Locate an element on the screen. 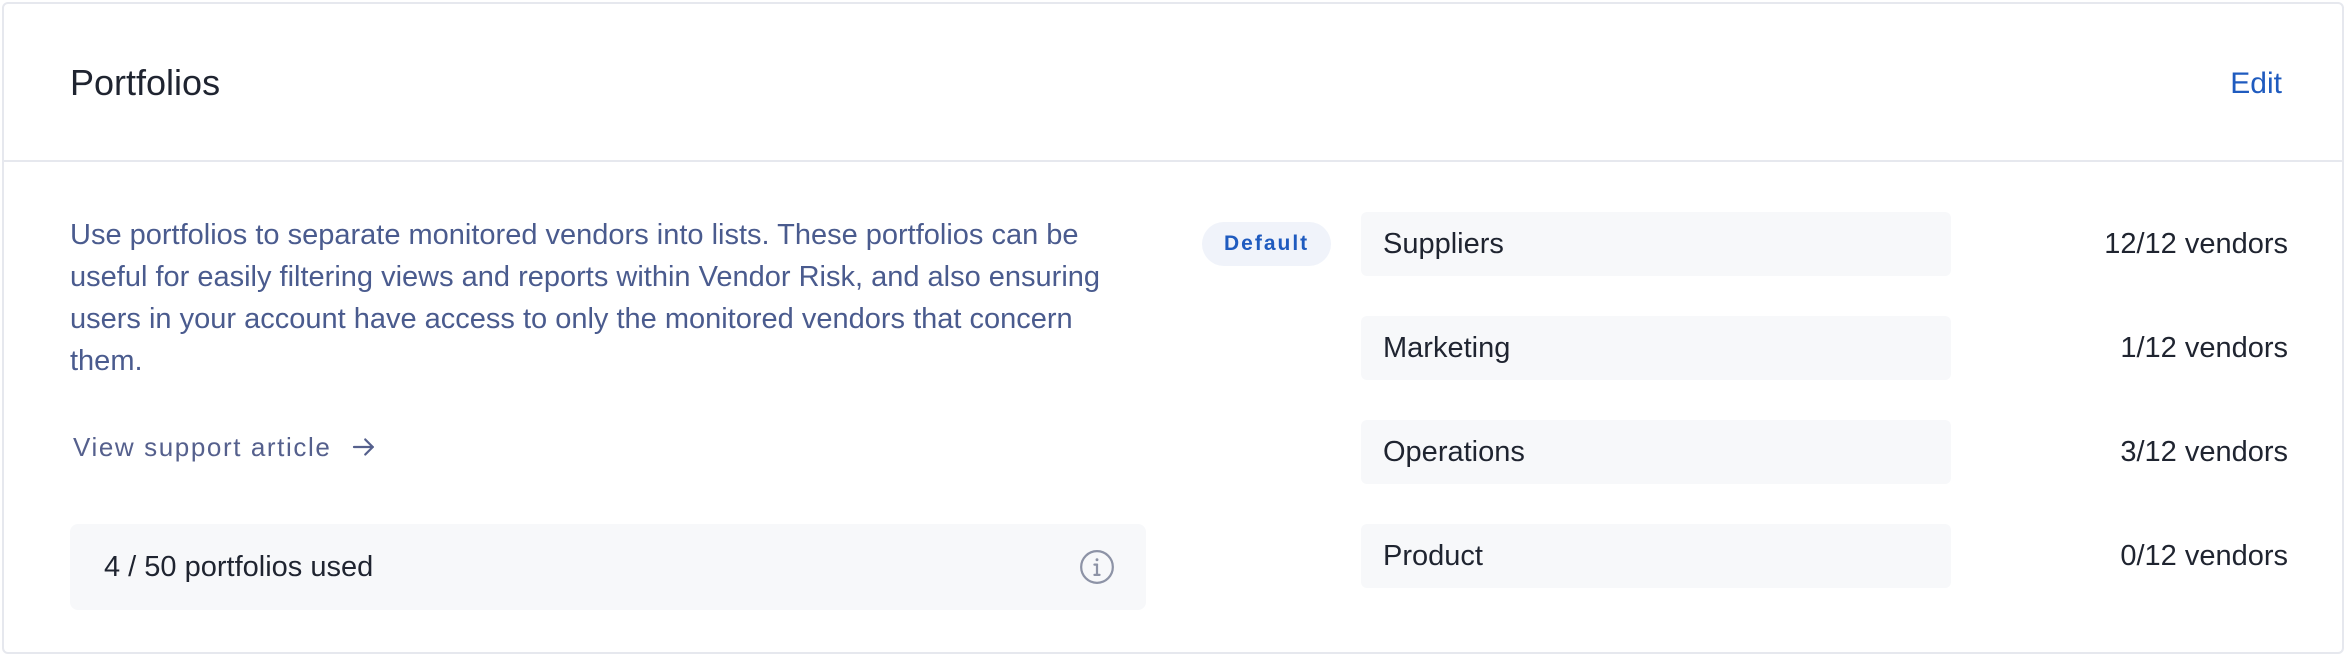 The image size is (2346, 656). default-badge: Default is located at coordinates (1267, 244).